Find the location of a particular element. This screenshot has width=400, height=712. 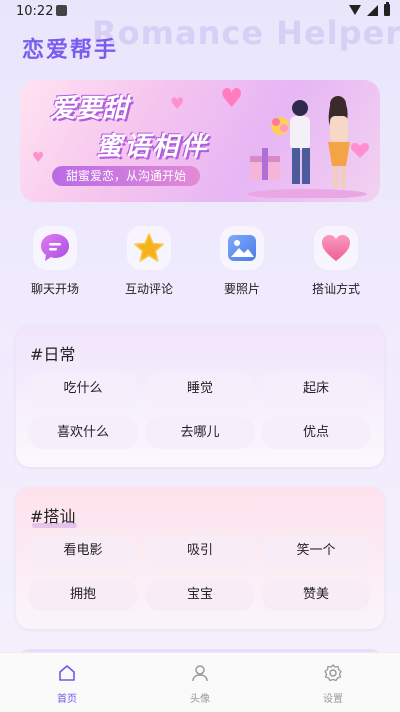

topic-chip: 宝宝 is located at coordinates (200, 595).